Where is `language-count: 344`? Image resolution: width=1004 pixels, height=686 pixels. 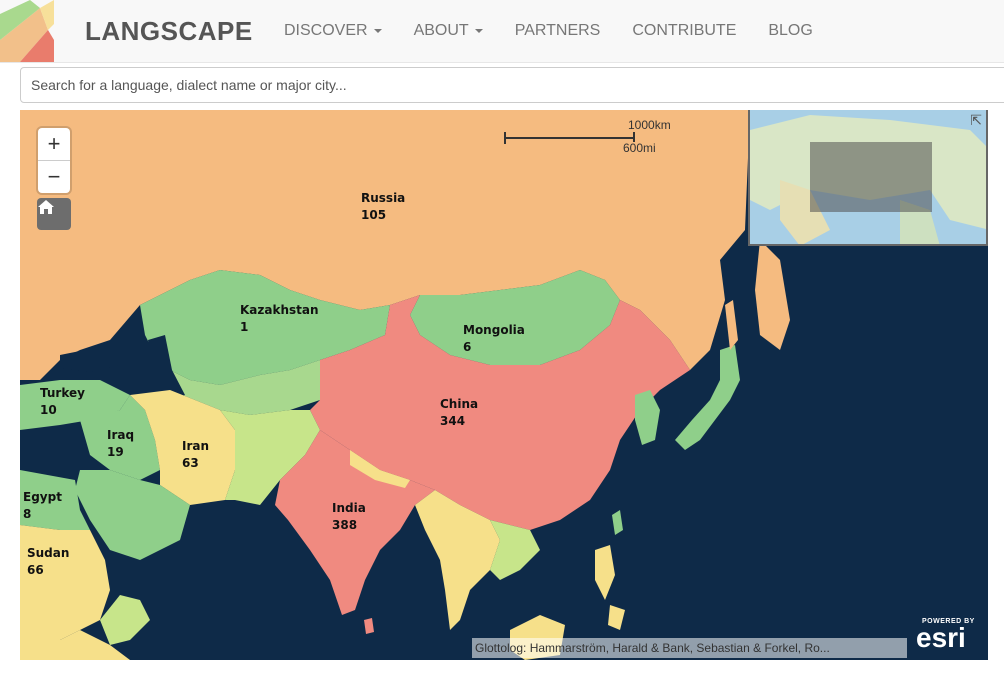
language-count: 344 is located at coordinates (453, 421).